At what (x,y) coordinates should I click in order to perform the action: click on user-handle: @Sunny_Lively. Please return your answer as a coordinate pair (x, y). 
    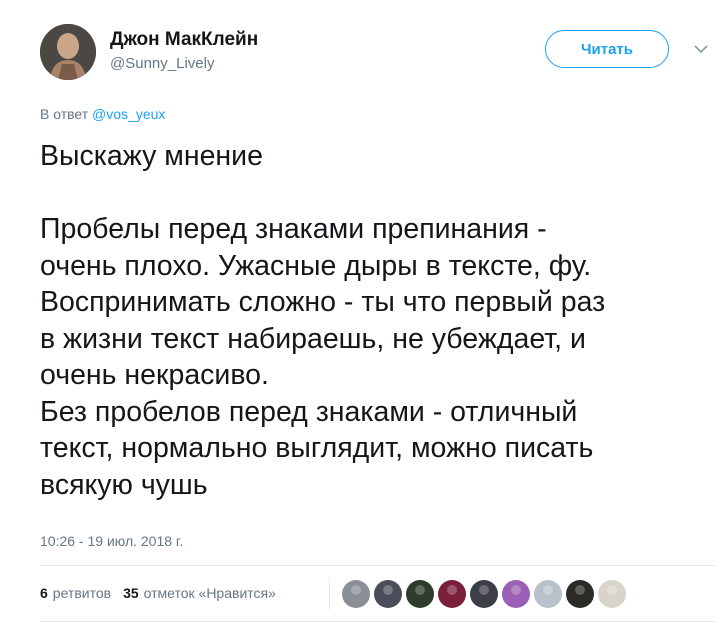
    Looking at the image, I should click on (162, 63).